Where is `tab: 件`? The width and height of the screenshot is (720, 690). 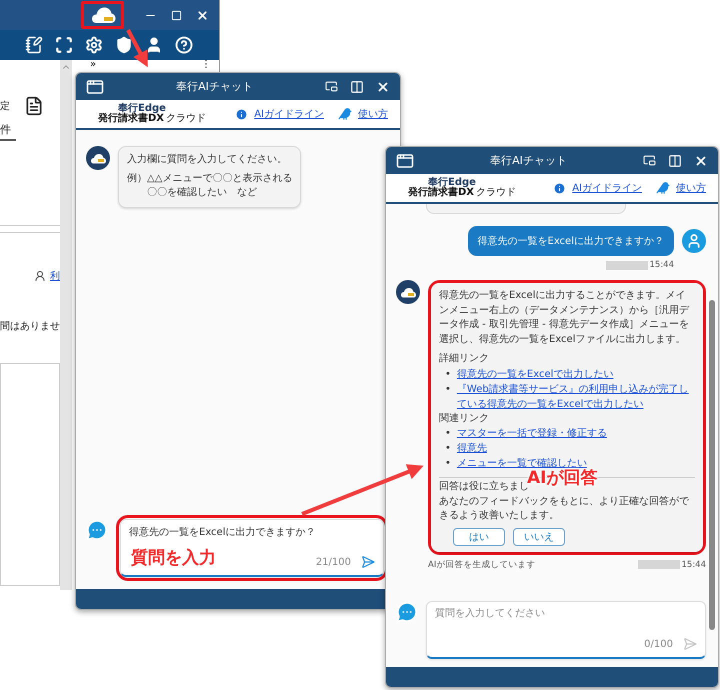
tab: 件 is located at coordinates (8, 131).